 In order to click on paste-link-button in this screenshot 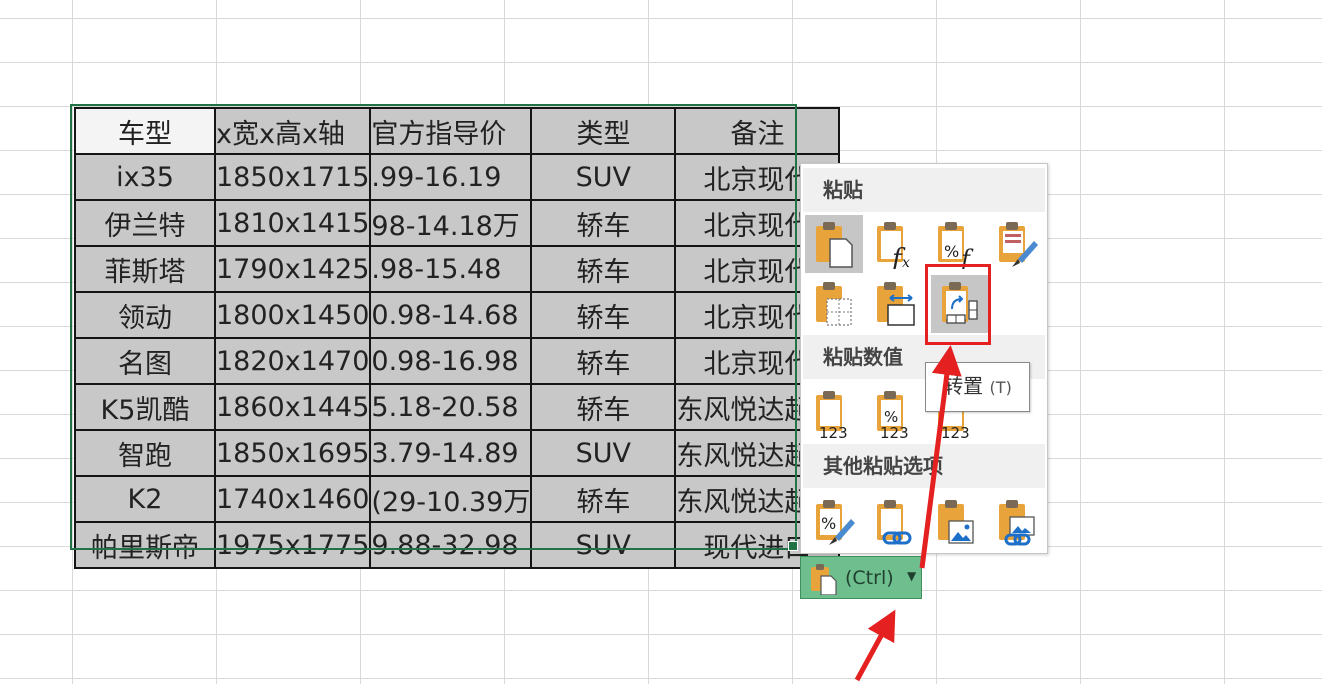, I will do `click(895, 522)`.